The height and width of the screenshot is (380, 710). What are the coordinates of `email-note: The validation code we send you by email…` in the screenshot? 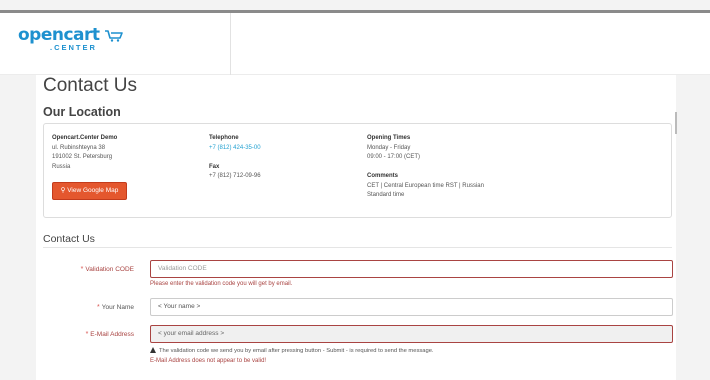 It's located at (292, 350).